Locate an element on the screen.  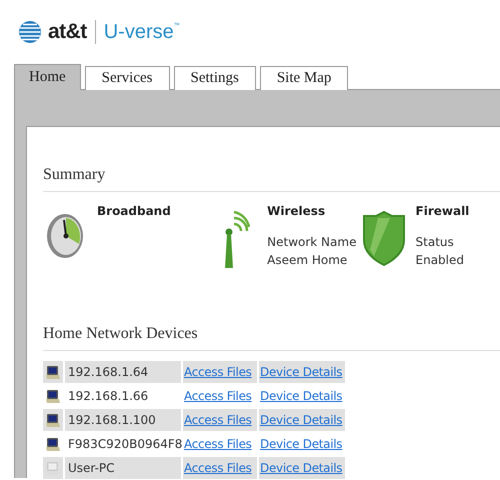
summary-title: Broadband is located at coordinates (134, 211).